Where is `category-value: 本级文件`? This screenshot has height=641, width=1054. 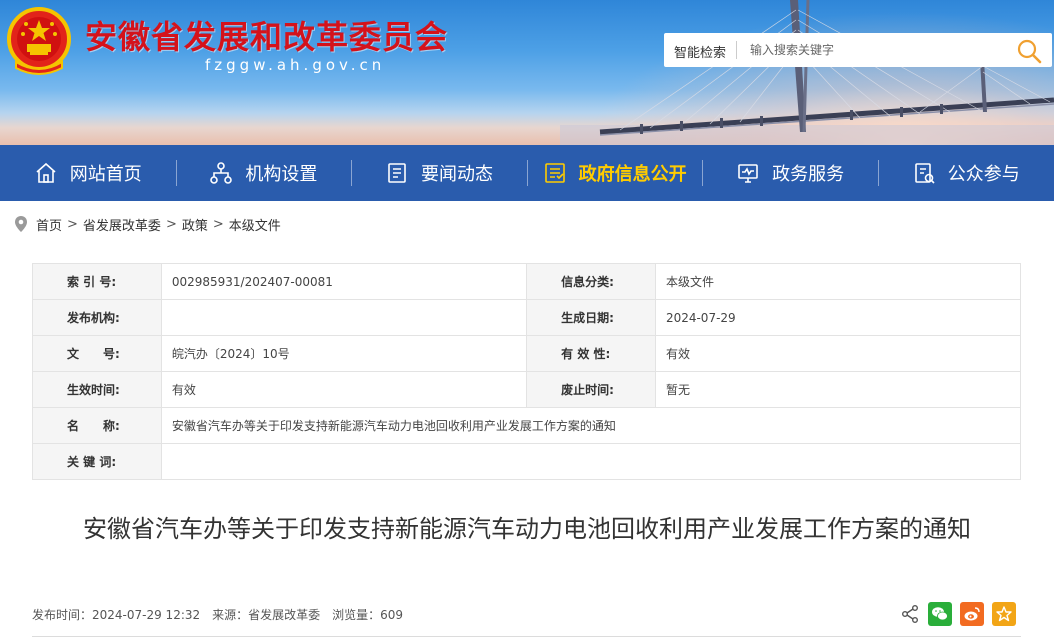
category-value: 本级文件 is located at coordinates (838, 281).